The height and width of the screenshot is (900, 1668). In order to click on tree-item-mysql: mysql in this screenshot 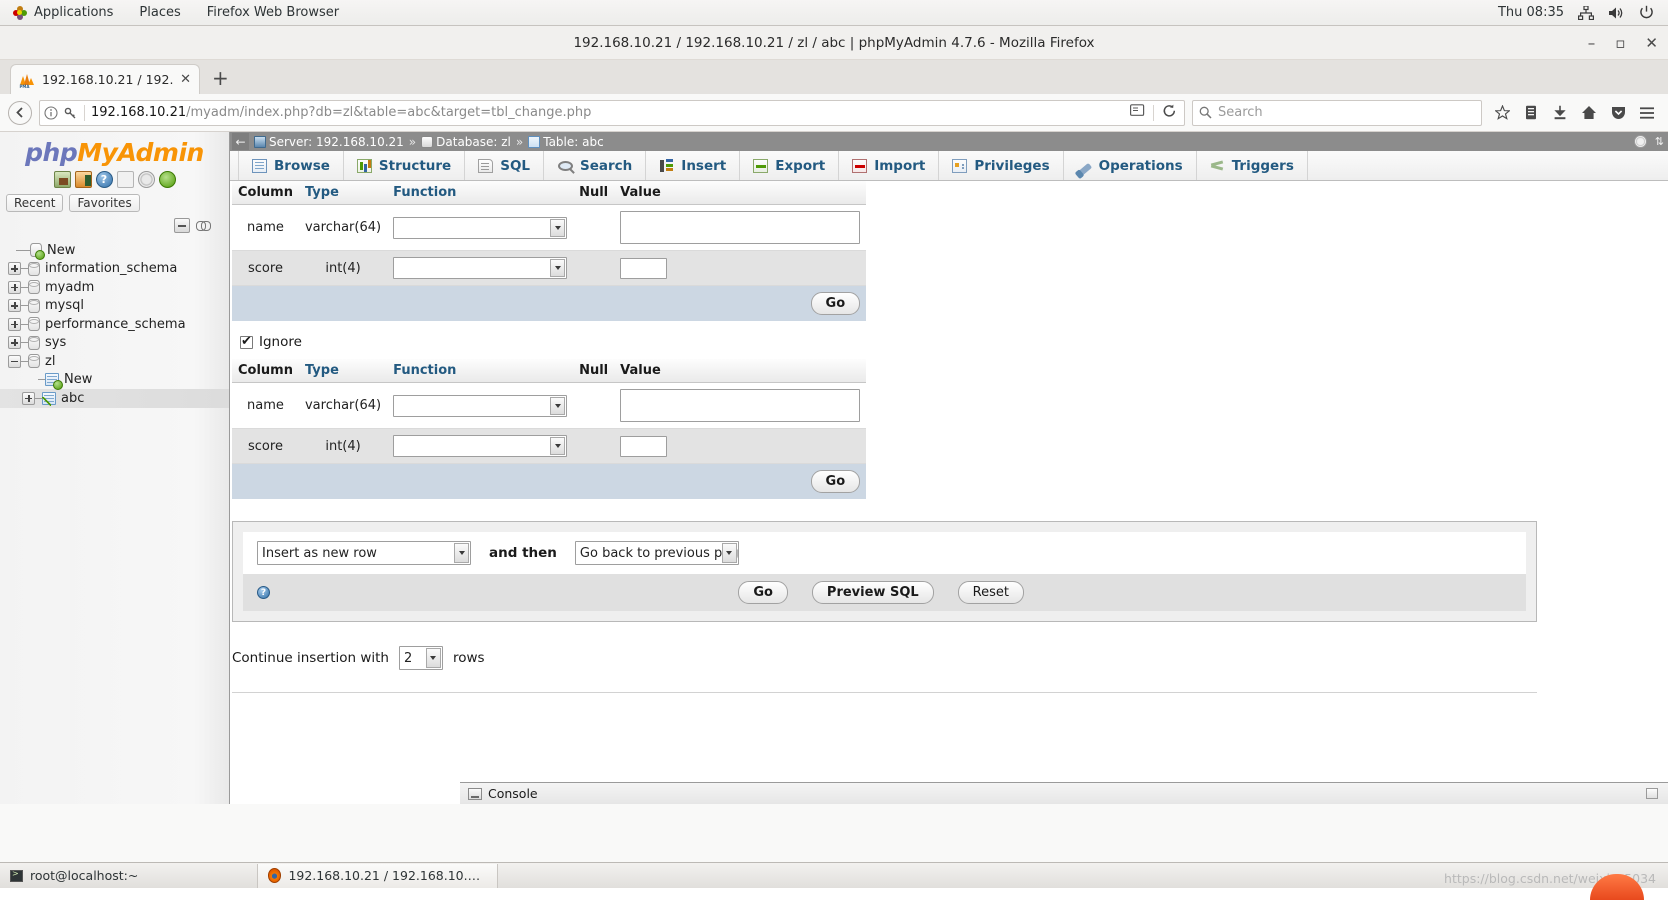, I will do `click(114, 306)`.